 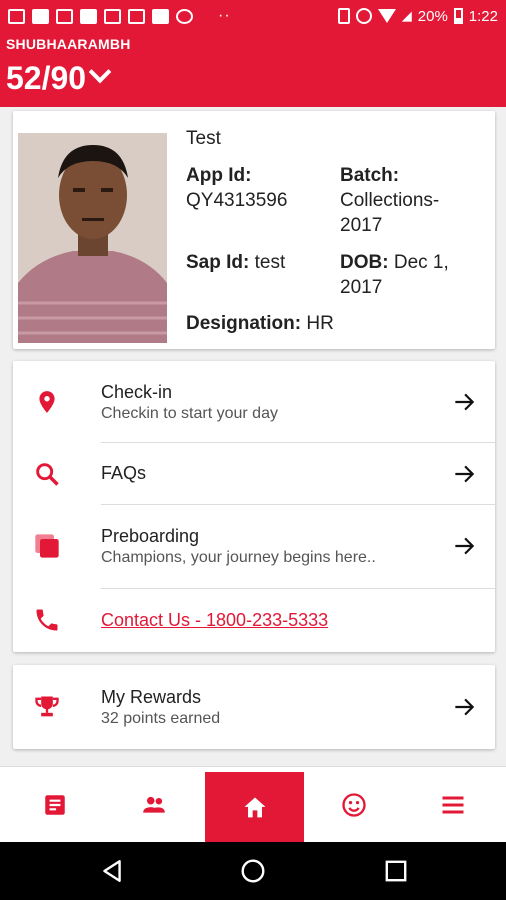 I want to click on smiley-icon, so click(x=353, y=805).